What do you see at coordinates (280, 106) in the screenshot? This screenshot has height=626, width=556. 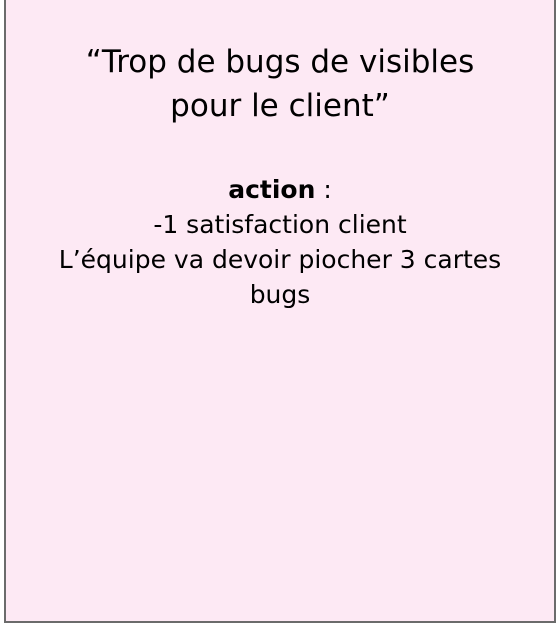 I see `card-title-line-2: pour le client”` at bounding box center [280, 106].